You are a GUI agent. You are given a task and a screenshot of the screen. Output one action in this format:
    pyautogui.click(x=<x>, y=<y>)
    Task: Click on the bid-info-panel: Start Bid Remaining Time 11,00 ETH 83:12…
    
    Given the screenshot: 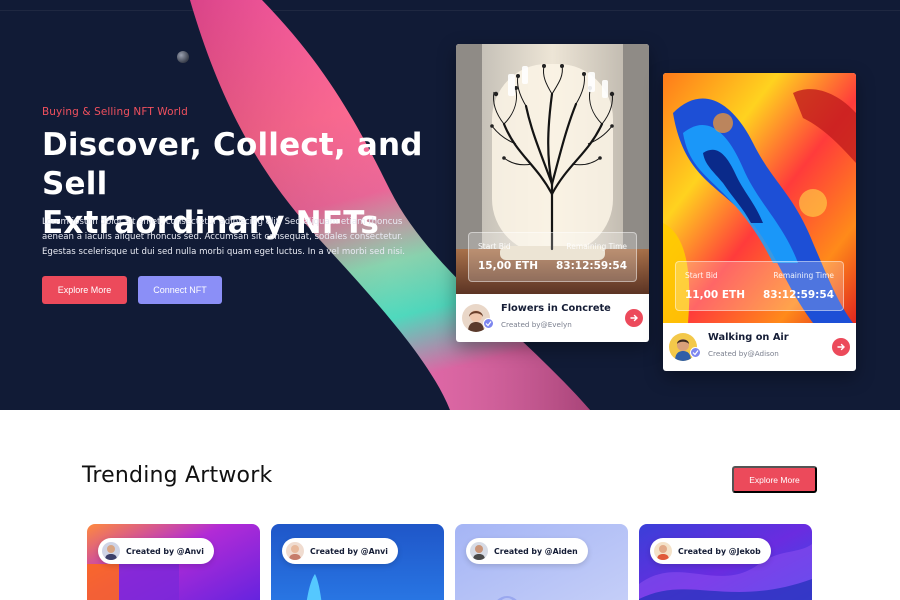 What is the action you would take?
    pyautogui.click(x=759, y=286)
    